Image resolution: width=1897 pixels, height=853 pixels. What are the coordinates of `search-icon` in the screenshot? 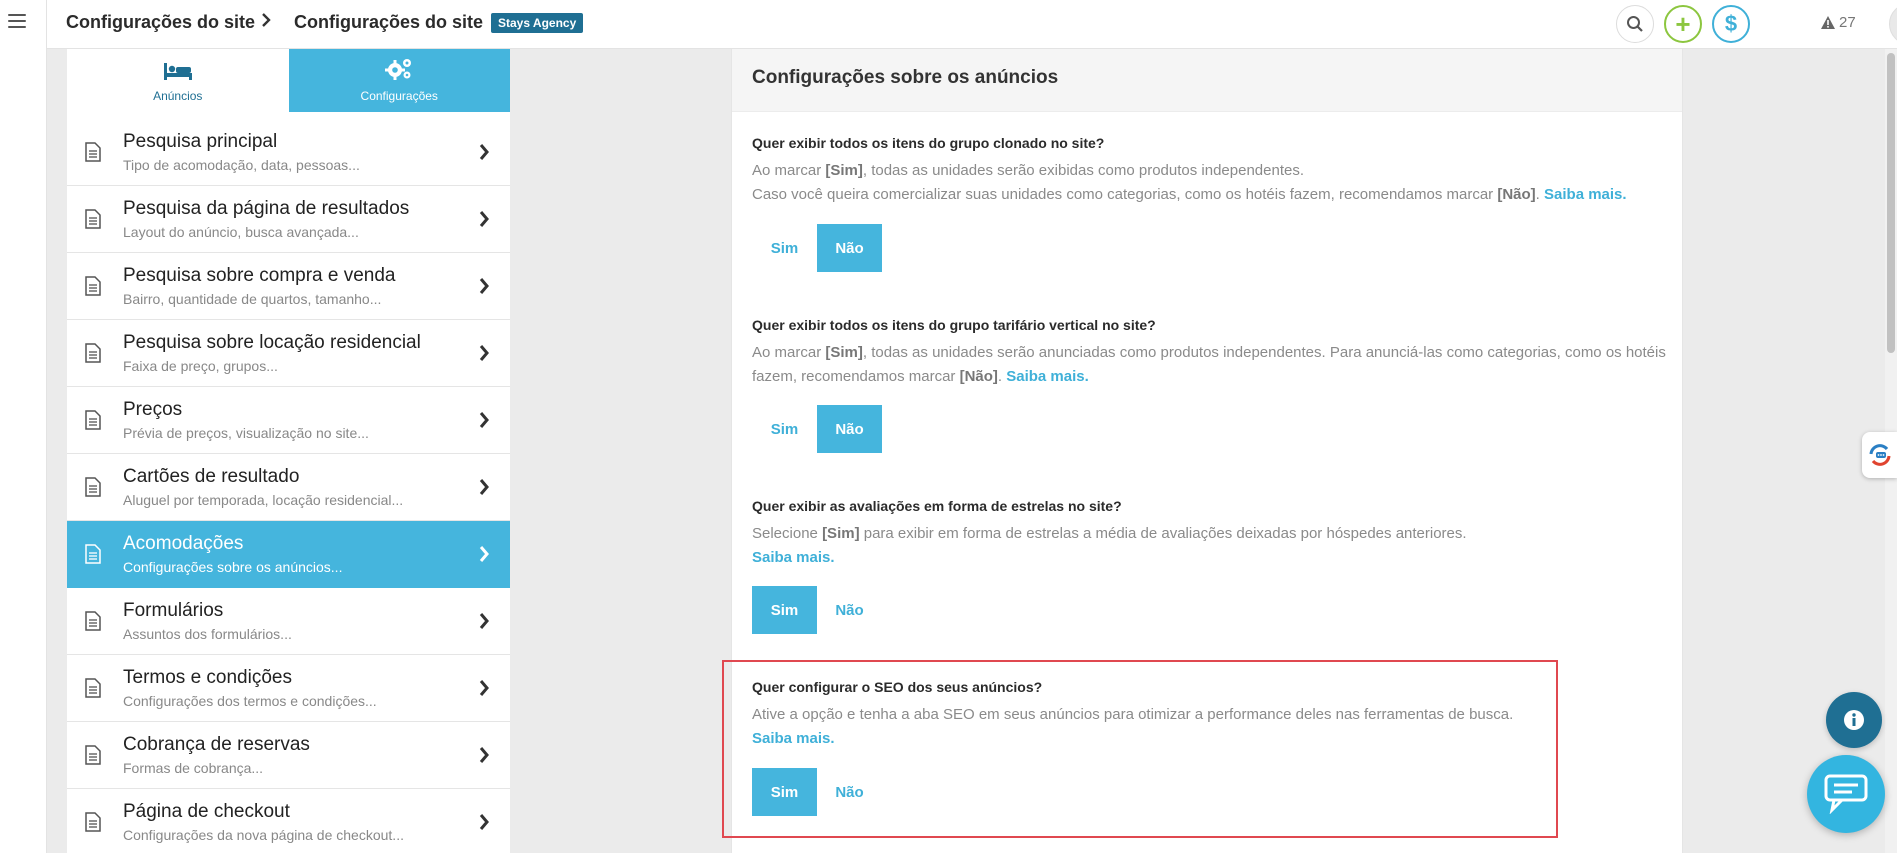 It's located at (1635, 24).